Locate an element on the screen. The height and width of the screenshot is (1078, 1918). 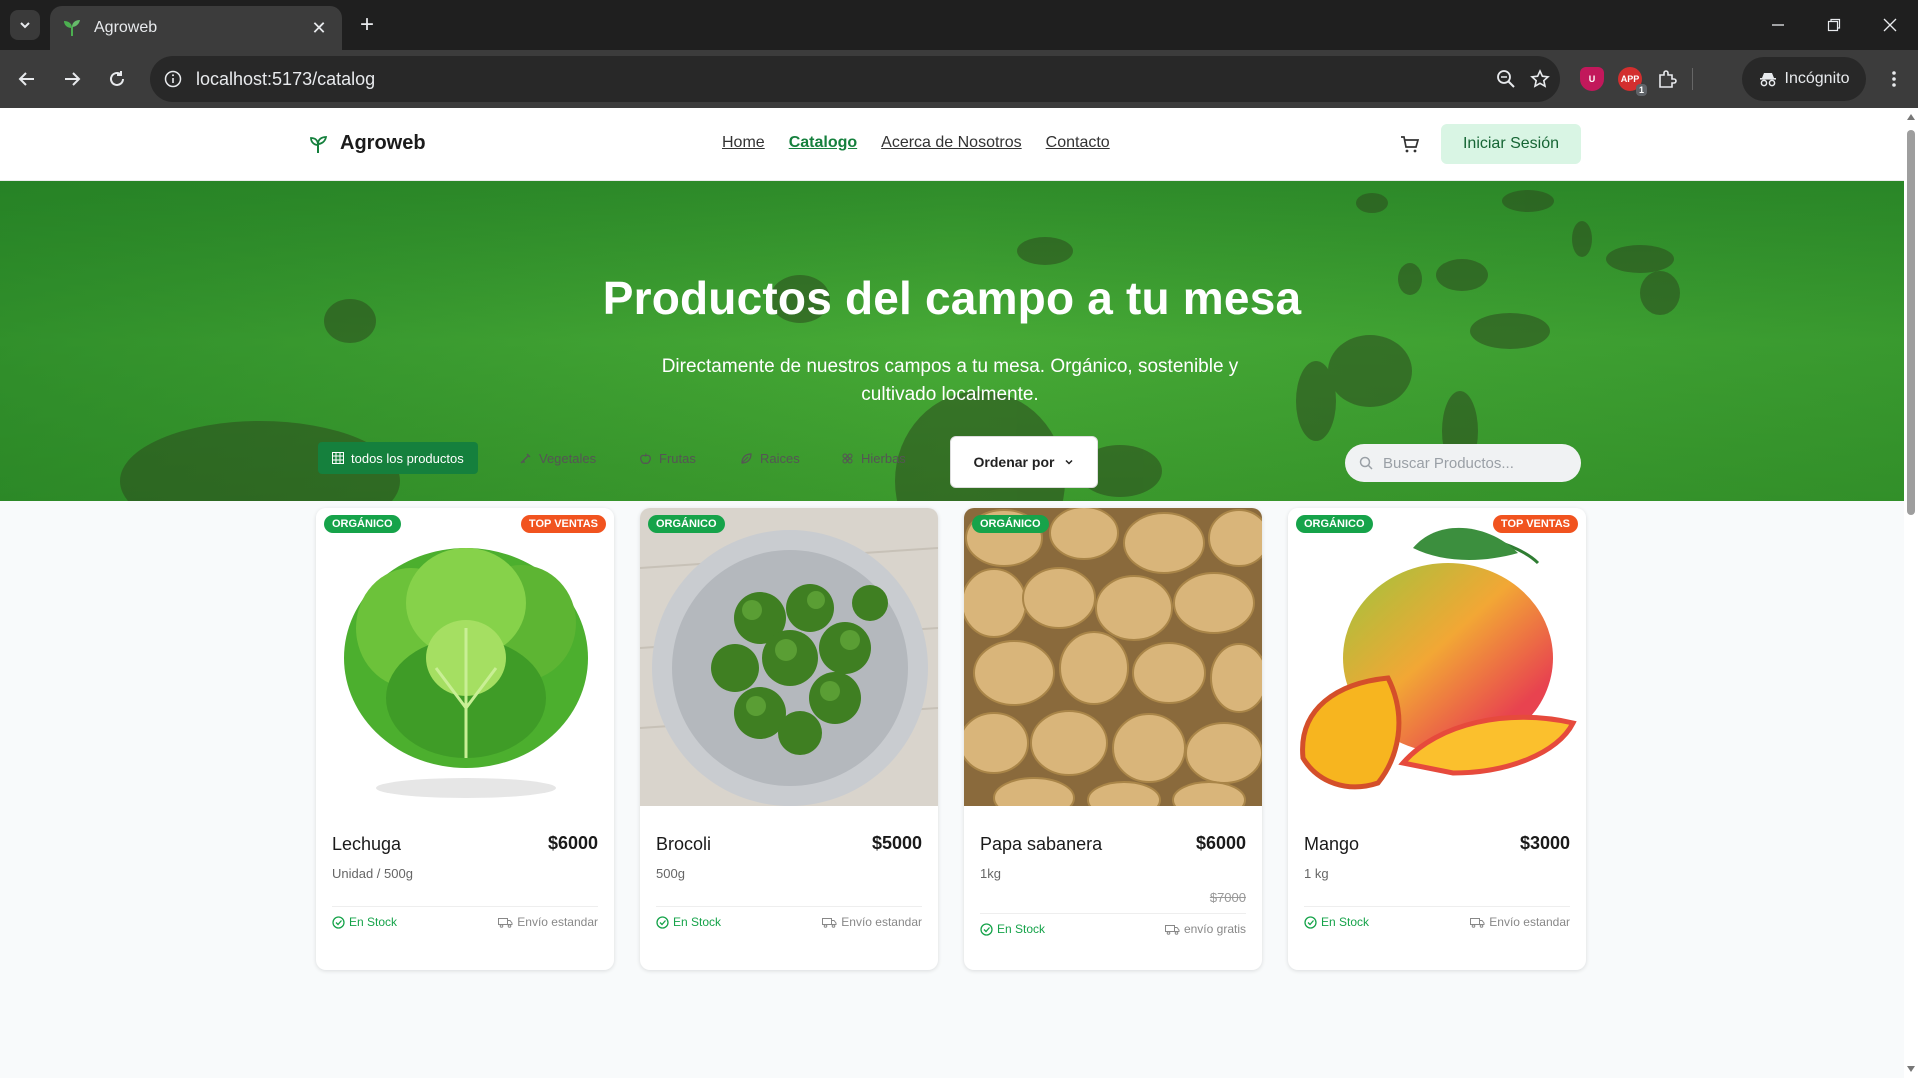
new-tab-button: + is located at coordinates (367, 25).